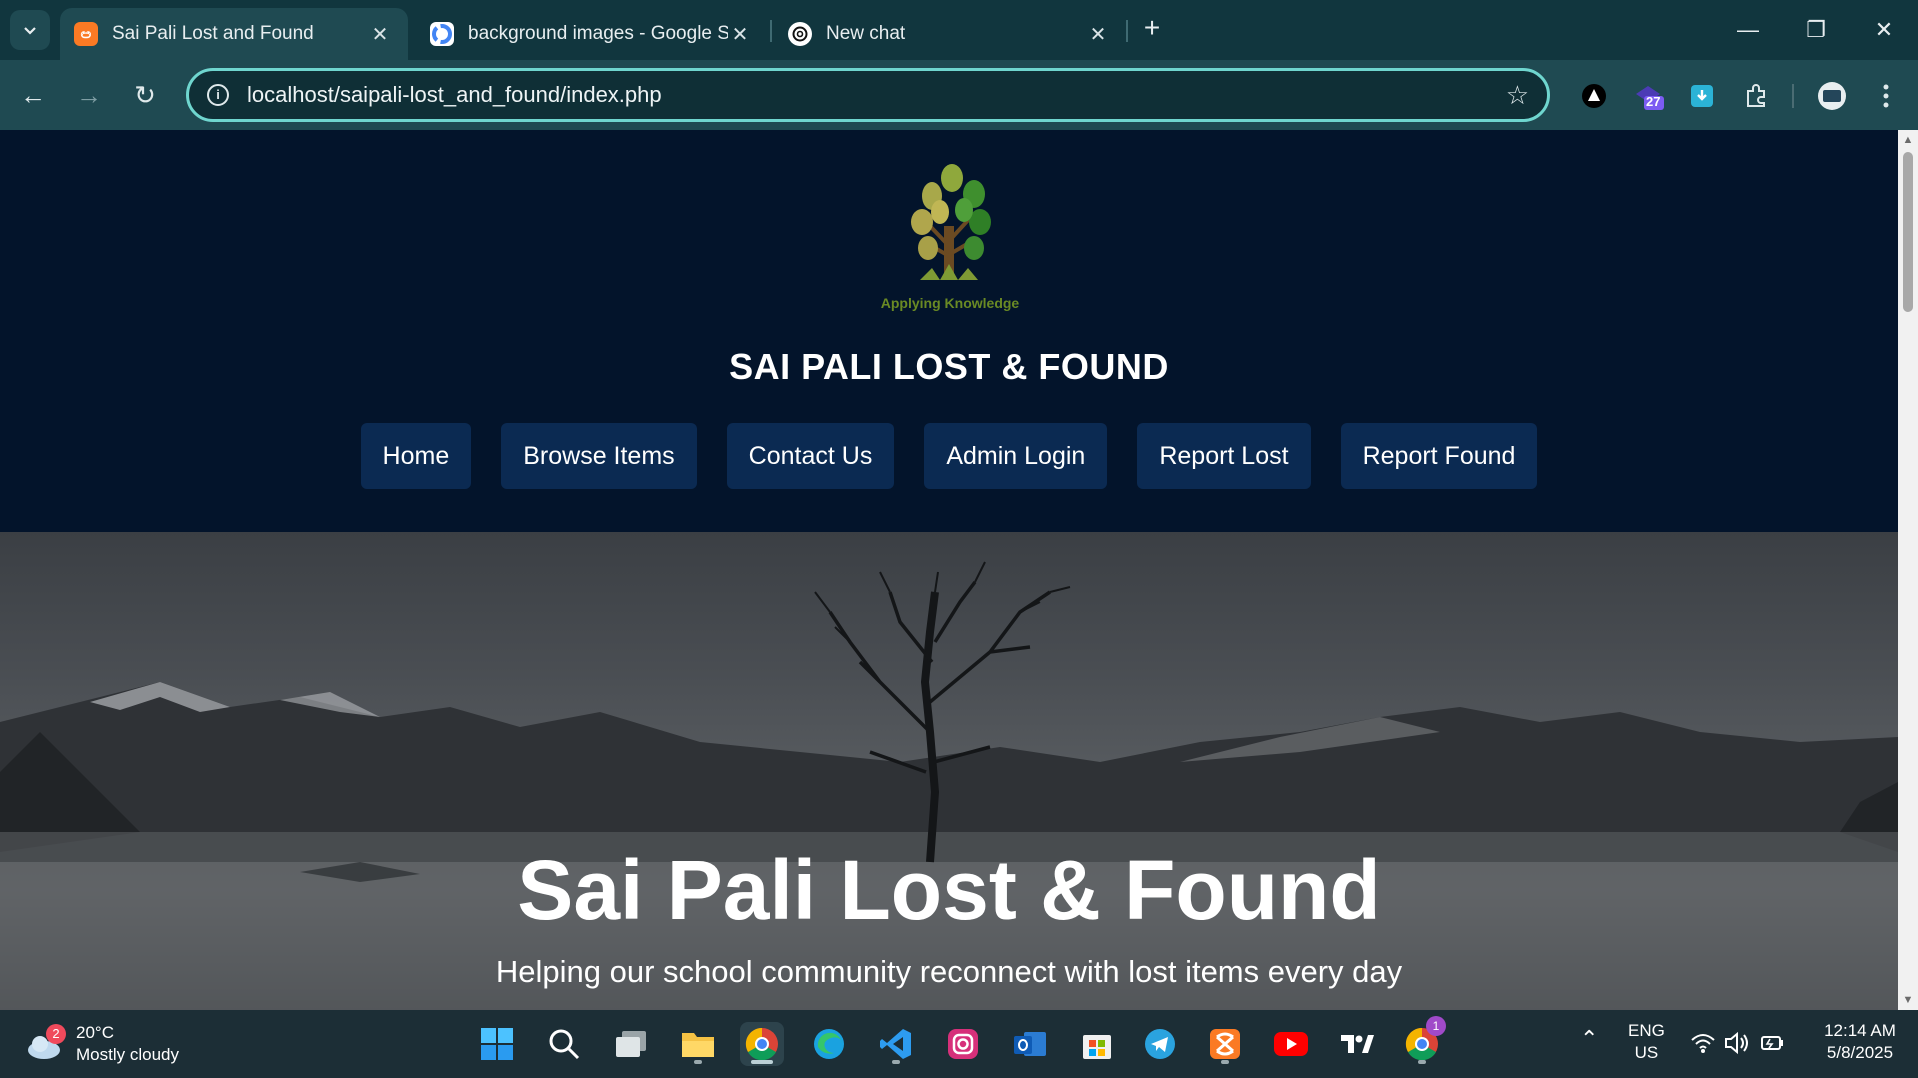  I want to click on store-icon, so click(1097, 1047).